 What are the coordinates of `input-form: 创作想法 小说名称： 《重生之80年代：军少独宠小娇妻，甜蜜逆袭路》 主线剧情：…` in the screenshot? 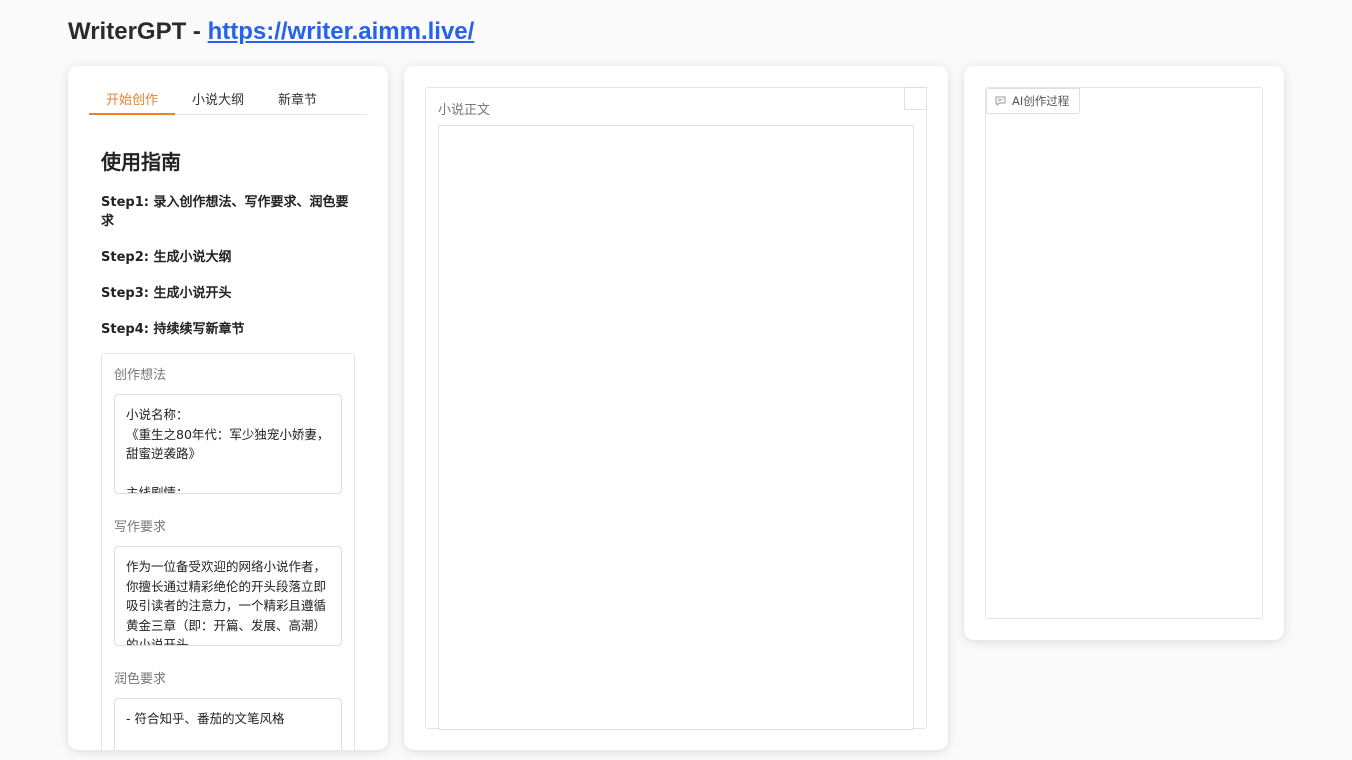 It's located at (228, 551).